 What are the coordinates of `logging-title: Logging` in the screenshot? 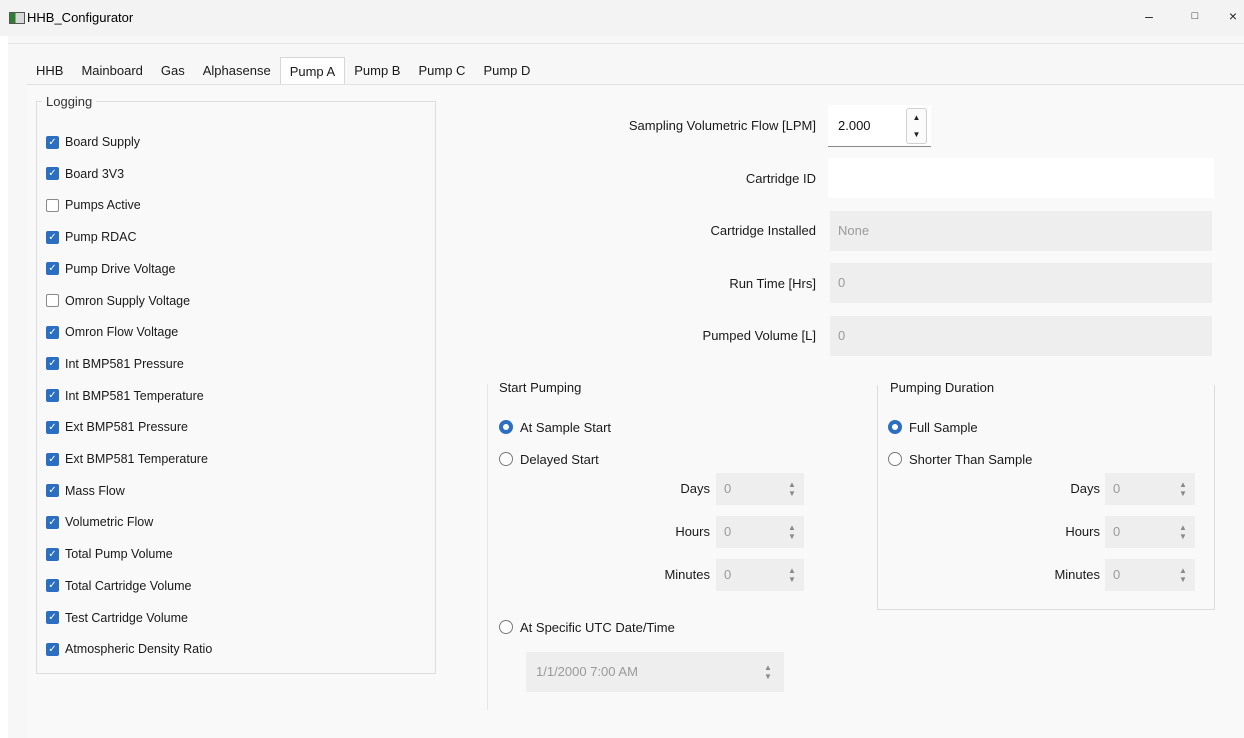 It's located at (69, 101).